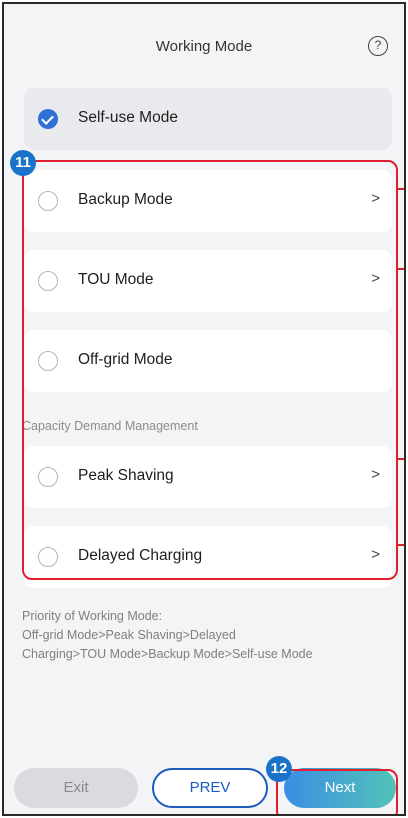 The image size is (408, 818). I want to click on header: Working Mode ?, so click(204, 47).